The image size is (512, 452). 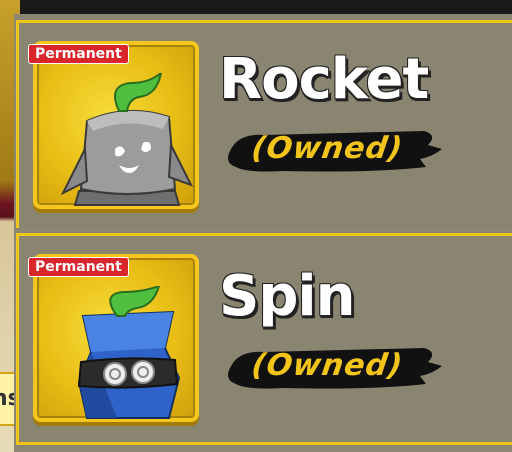 What do you see at coordinates (127, 139) in the screenshot?
I see `rocket-fruit-icon` at bounding box center [127, 139].